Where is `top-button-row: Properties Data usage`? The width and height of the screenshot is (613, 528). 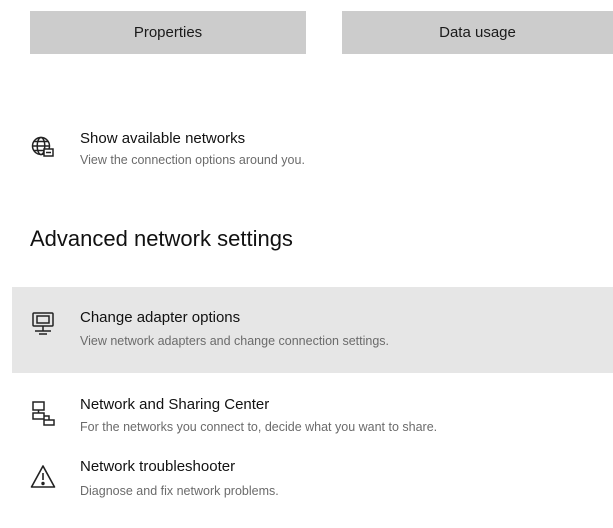
top-button-row: Properties Data usage is located at coordinates (321, 32).